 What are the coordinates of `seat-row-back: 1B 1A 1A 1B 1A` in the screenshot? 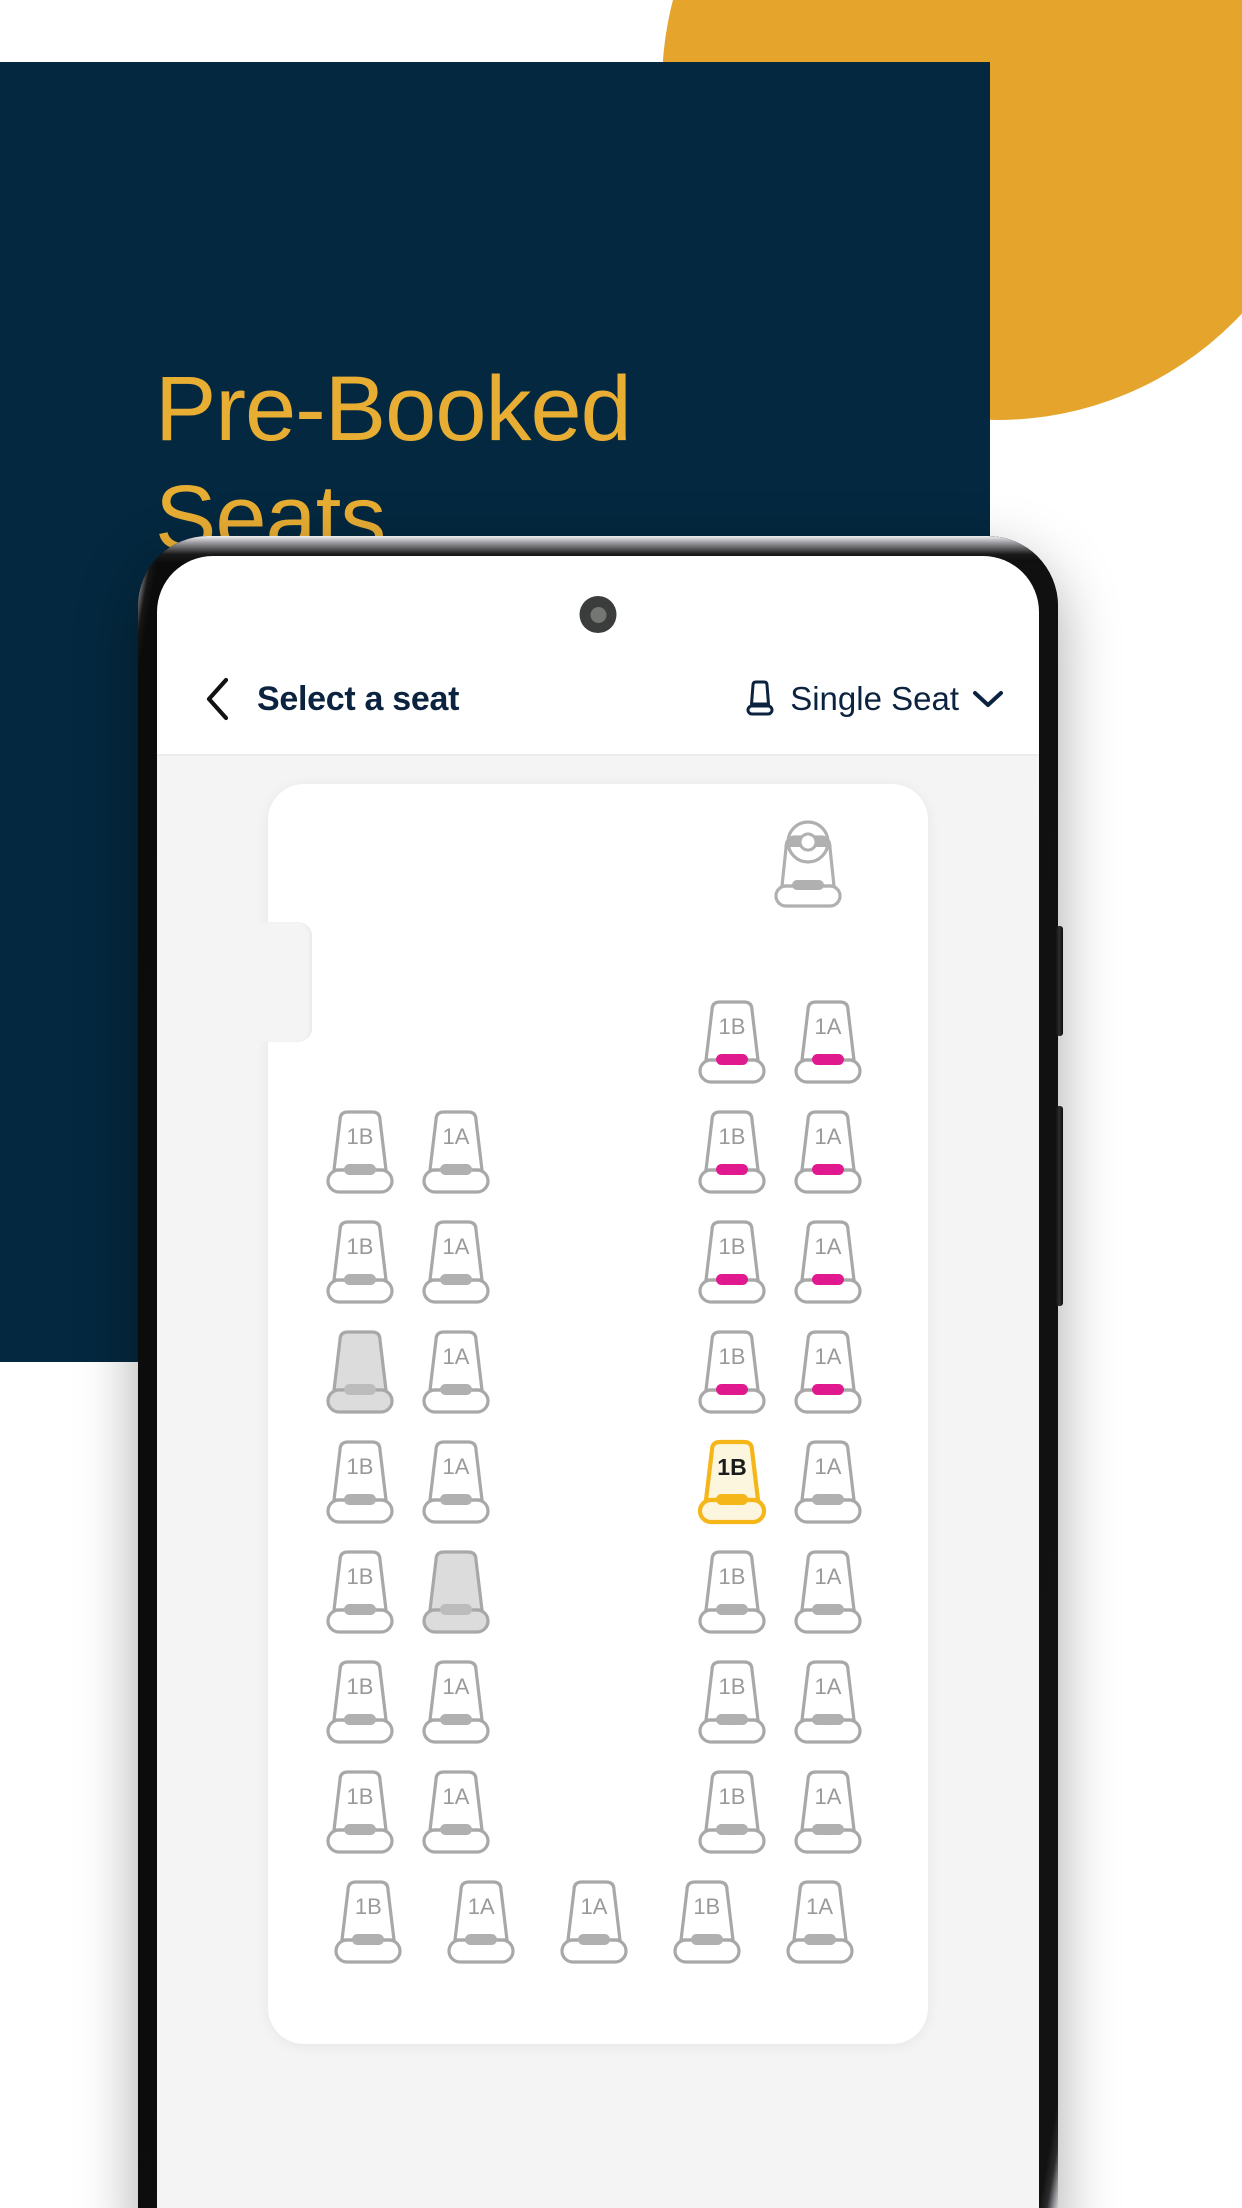 It's located at (594, 1920).